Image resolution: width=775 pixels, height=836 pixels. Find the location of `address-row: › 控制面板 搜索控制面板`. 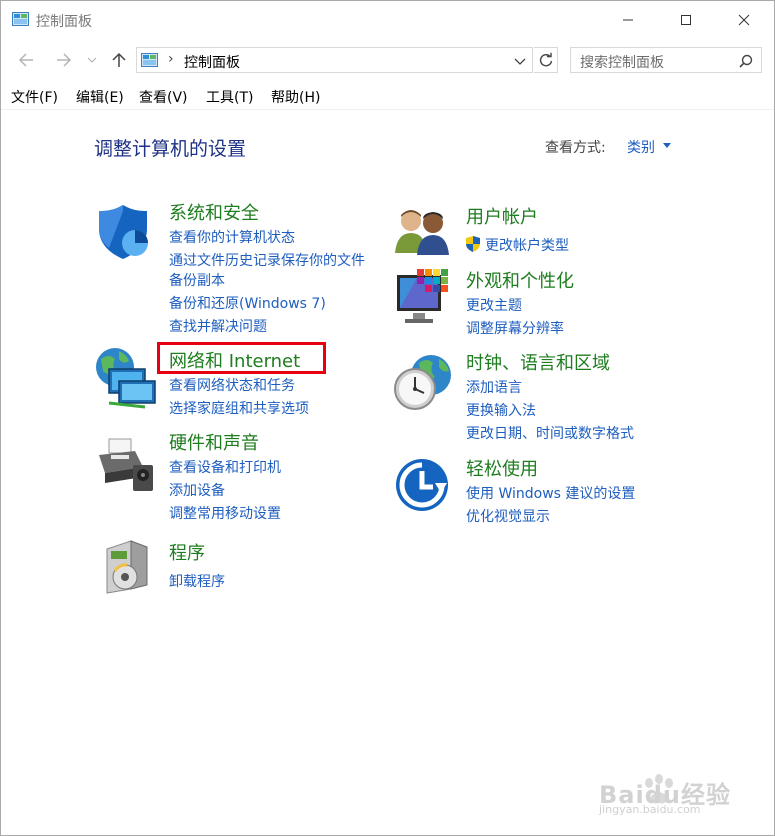

address-row: › 控制面板 搜索控制面板 is located at coordinates (387, 61).